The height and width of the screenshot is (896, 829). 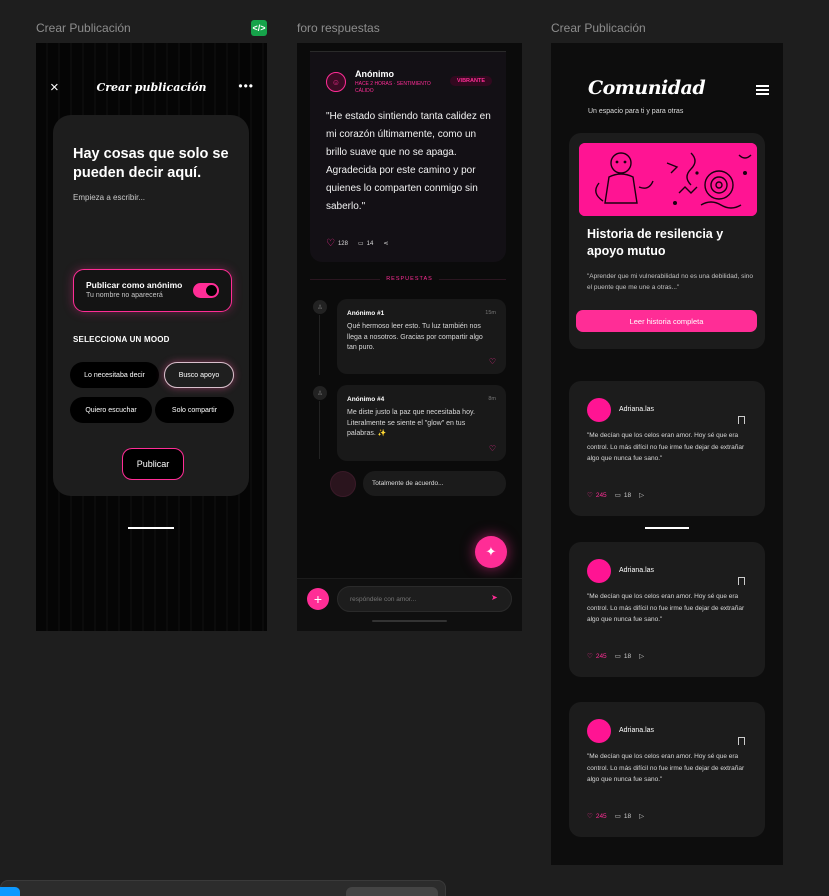 What do you see at coordinates (10, 891) in the screenshot?
I see `move-tool-button` at bounding box center [10, 891].